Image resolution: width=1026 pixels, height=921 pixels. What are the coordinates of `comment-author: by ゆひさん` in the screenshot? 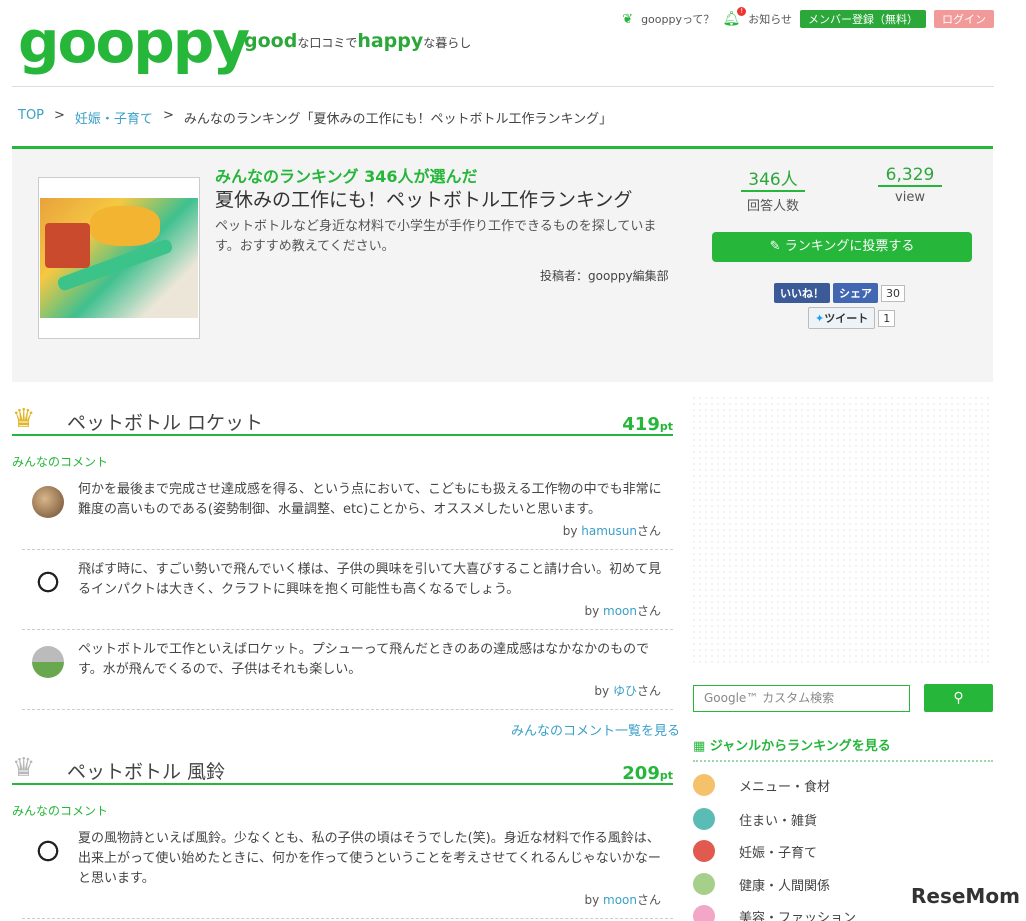 It's located at (627, 691).